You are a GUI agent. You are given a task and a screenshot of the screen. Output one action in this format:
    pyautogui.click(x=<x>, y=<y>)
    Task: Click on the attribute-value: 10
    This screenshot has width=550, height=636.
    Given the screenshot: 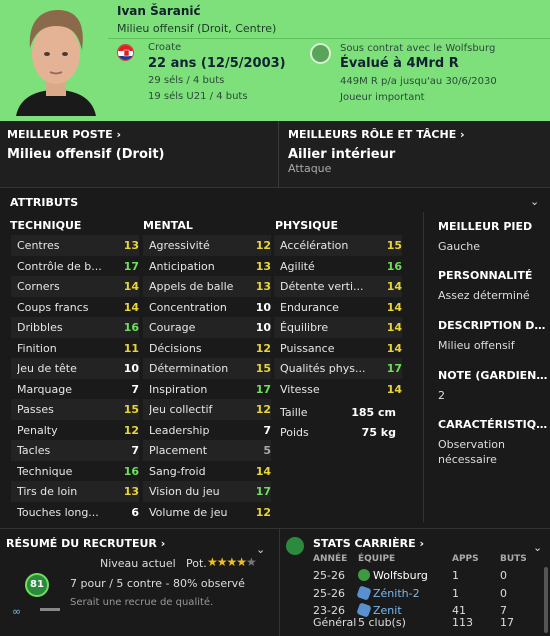 What is the action you would take?
    pyautogui.click(x=263, y=327)
    